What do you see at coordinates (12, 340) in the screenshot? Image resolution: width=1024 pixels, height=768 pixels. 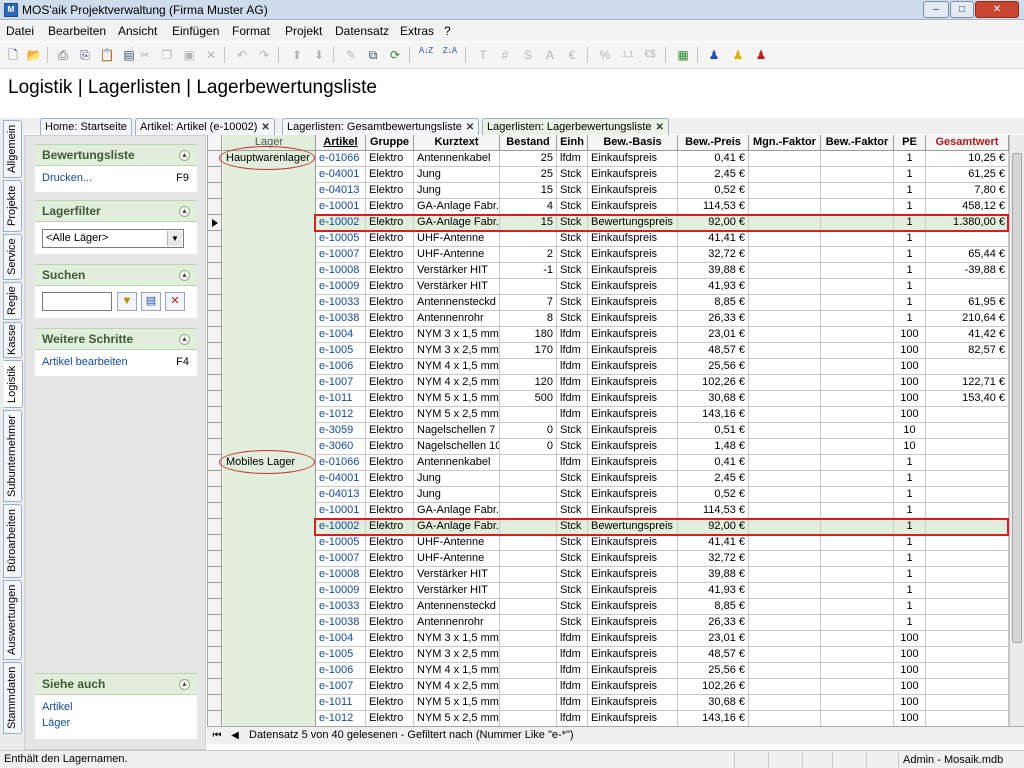 I see `side-tab-kasse: Kasse` at bounding box center [12, 340].